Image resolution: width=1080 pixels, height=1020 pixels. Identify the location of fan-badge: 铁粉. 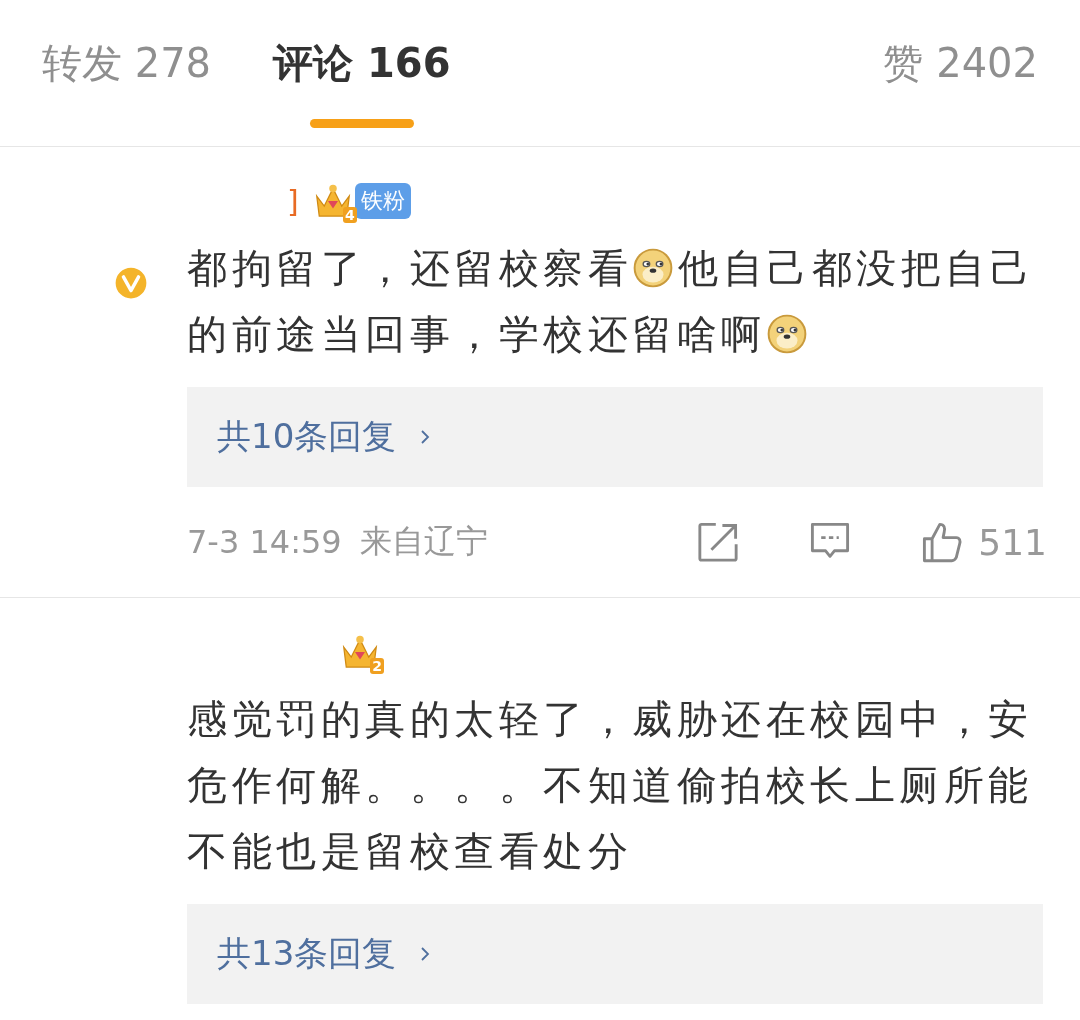
(382, 201).